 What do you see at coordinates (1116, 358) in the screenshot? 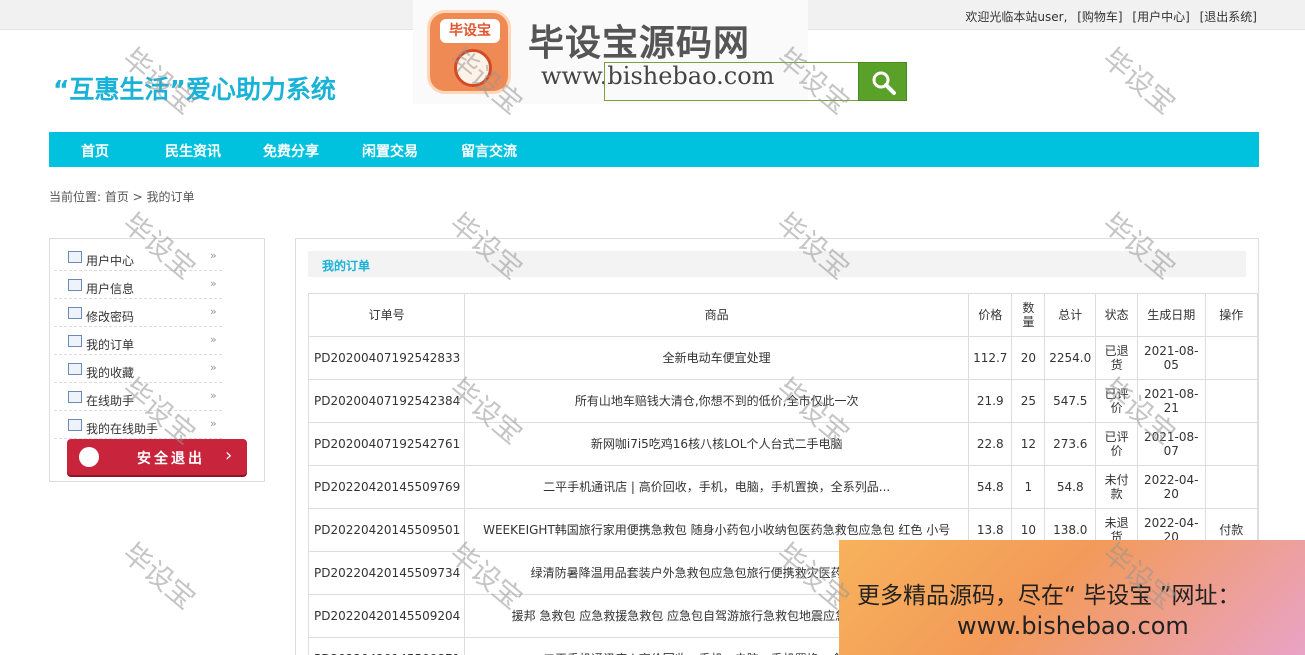
I see `status: 已退货` at bounding box center [1116, 358].